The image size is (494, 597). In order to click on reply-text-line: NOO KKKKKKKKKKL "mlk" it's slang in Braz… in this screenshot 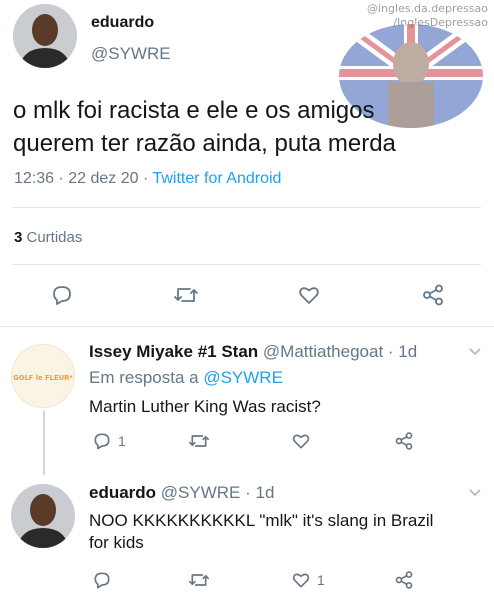, I will do `click(261, 520)`.